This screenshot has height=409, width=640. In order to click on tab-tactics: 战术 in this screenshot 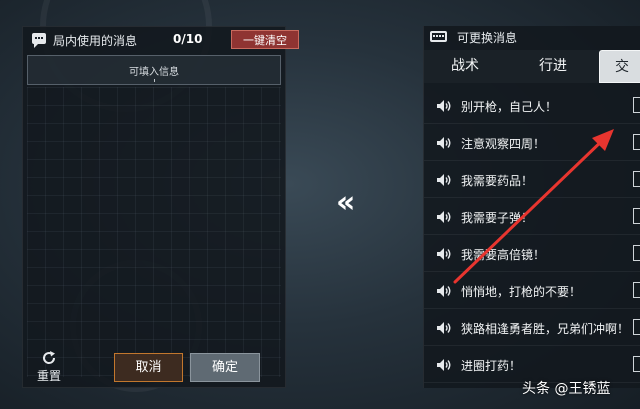, I will do `click(465, 66)`.